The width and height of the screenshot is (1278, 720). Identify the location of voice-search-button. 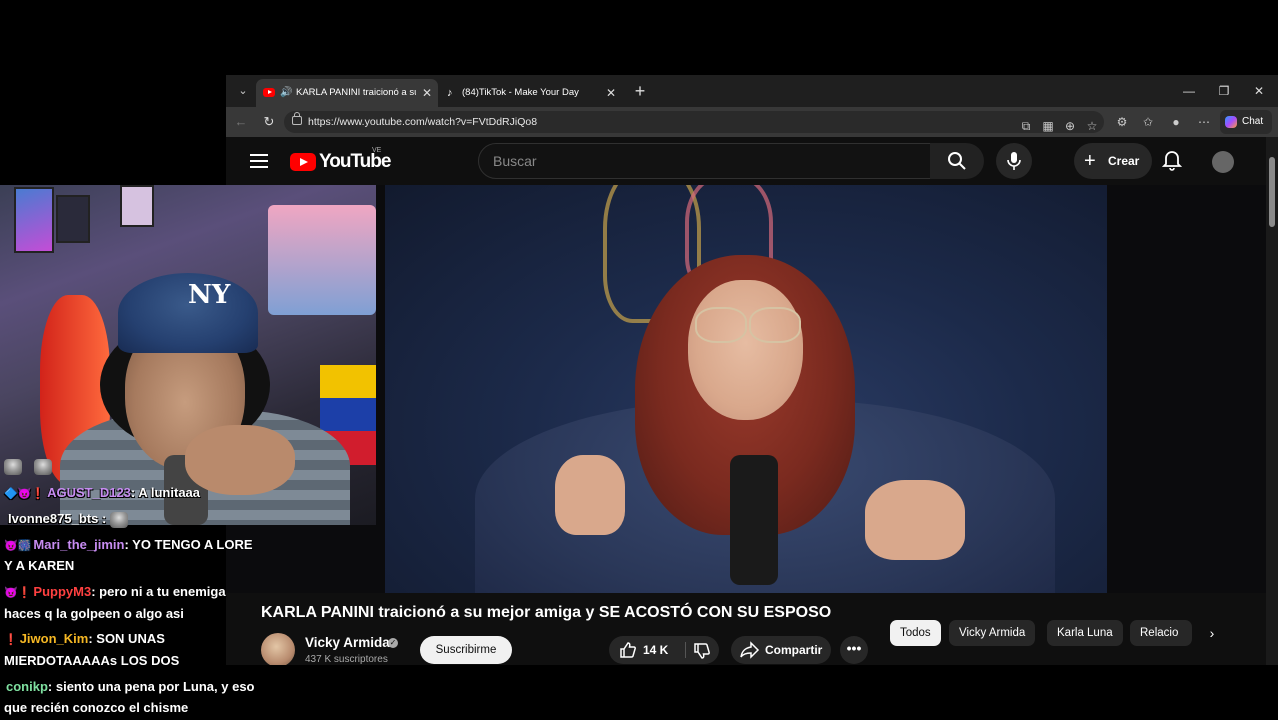
(1014, 161).